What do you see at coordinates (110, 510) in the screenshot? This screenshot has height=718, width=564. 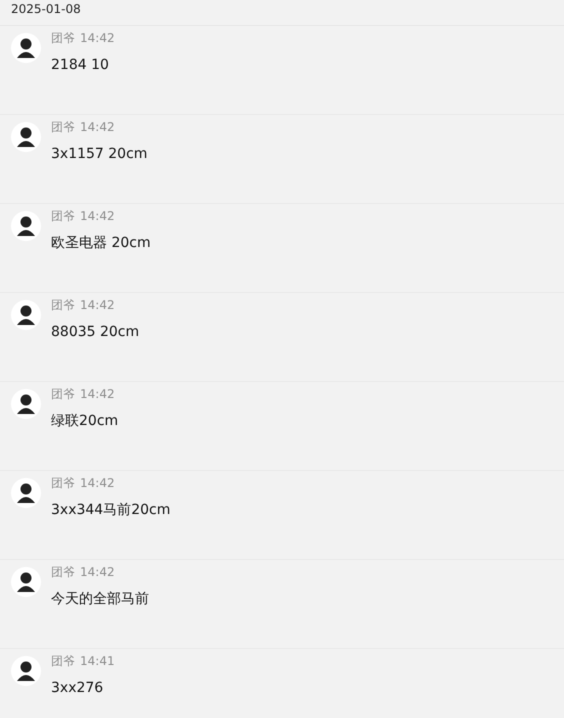 I see `message-text: 3xx344马前20cm` at bounding box center [110, 510].